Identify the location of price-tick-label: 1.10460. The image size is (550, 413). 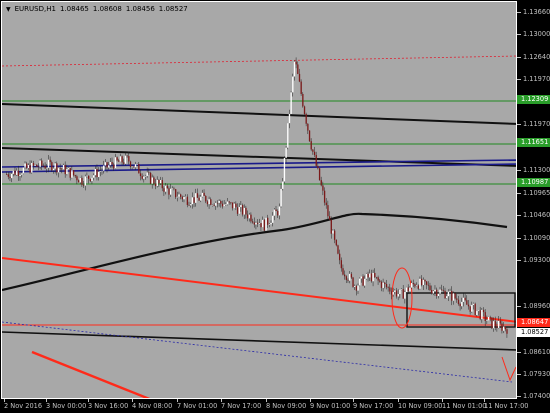
(536, 215).